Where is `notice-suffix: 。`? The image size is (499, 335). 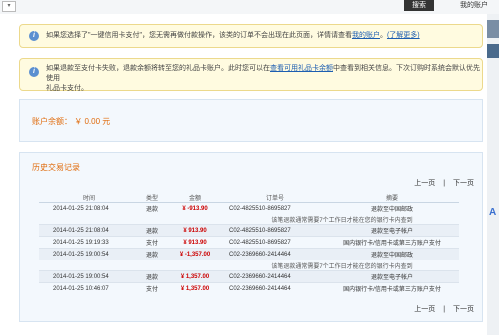
notice-suffix: 。 is located at coordinates (383, 35).